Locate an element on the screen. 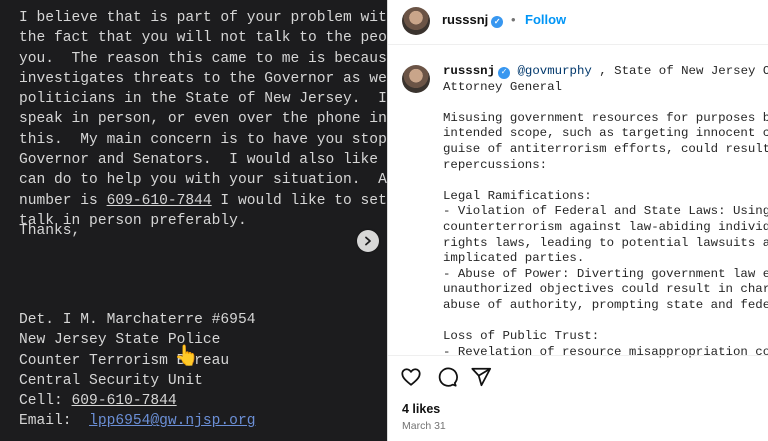 The image size is (768, 441). next-image-button is located at coordinates (368, 241).